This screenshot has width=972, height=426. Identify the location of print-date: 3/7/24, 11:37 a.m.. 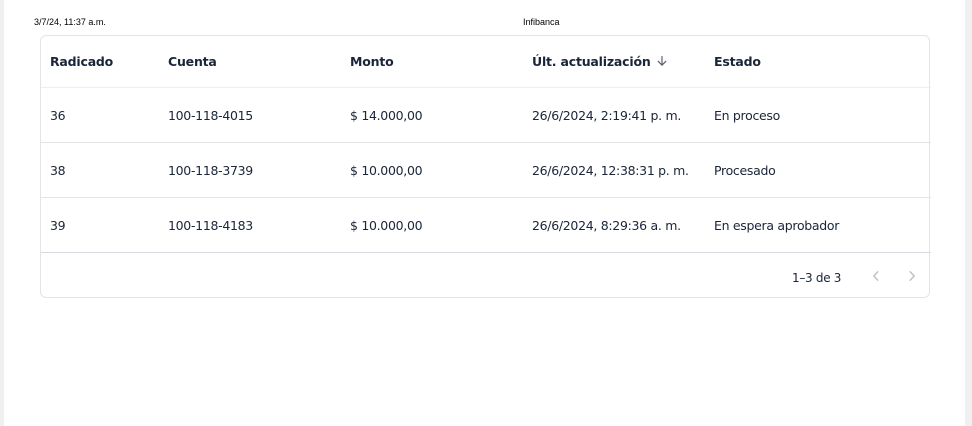
(70, 22).